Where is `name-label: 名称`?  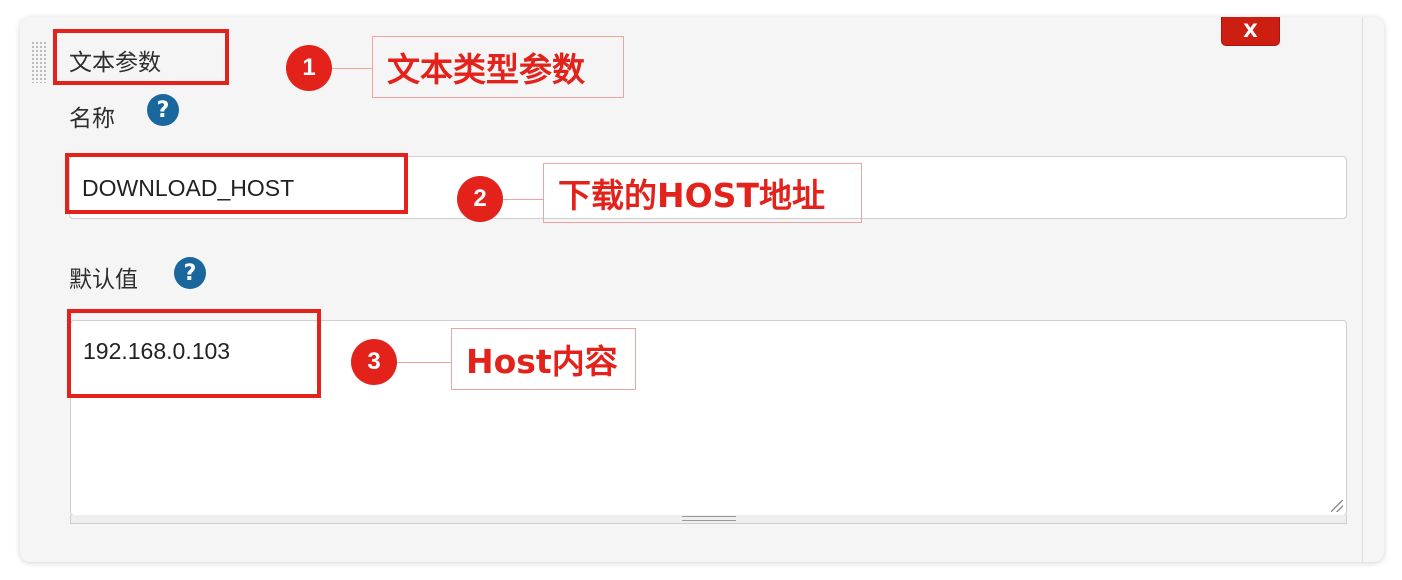
name-label: 名称 is located at coordinates (92, 119).